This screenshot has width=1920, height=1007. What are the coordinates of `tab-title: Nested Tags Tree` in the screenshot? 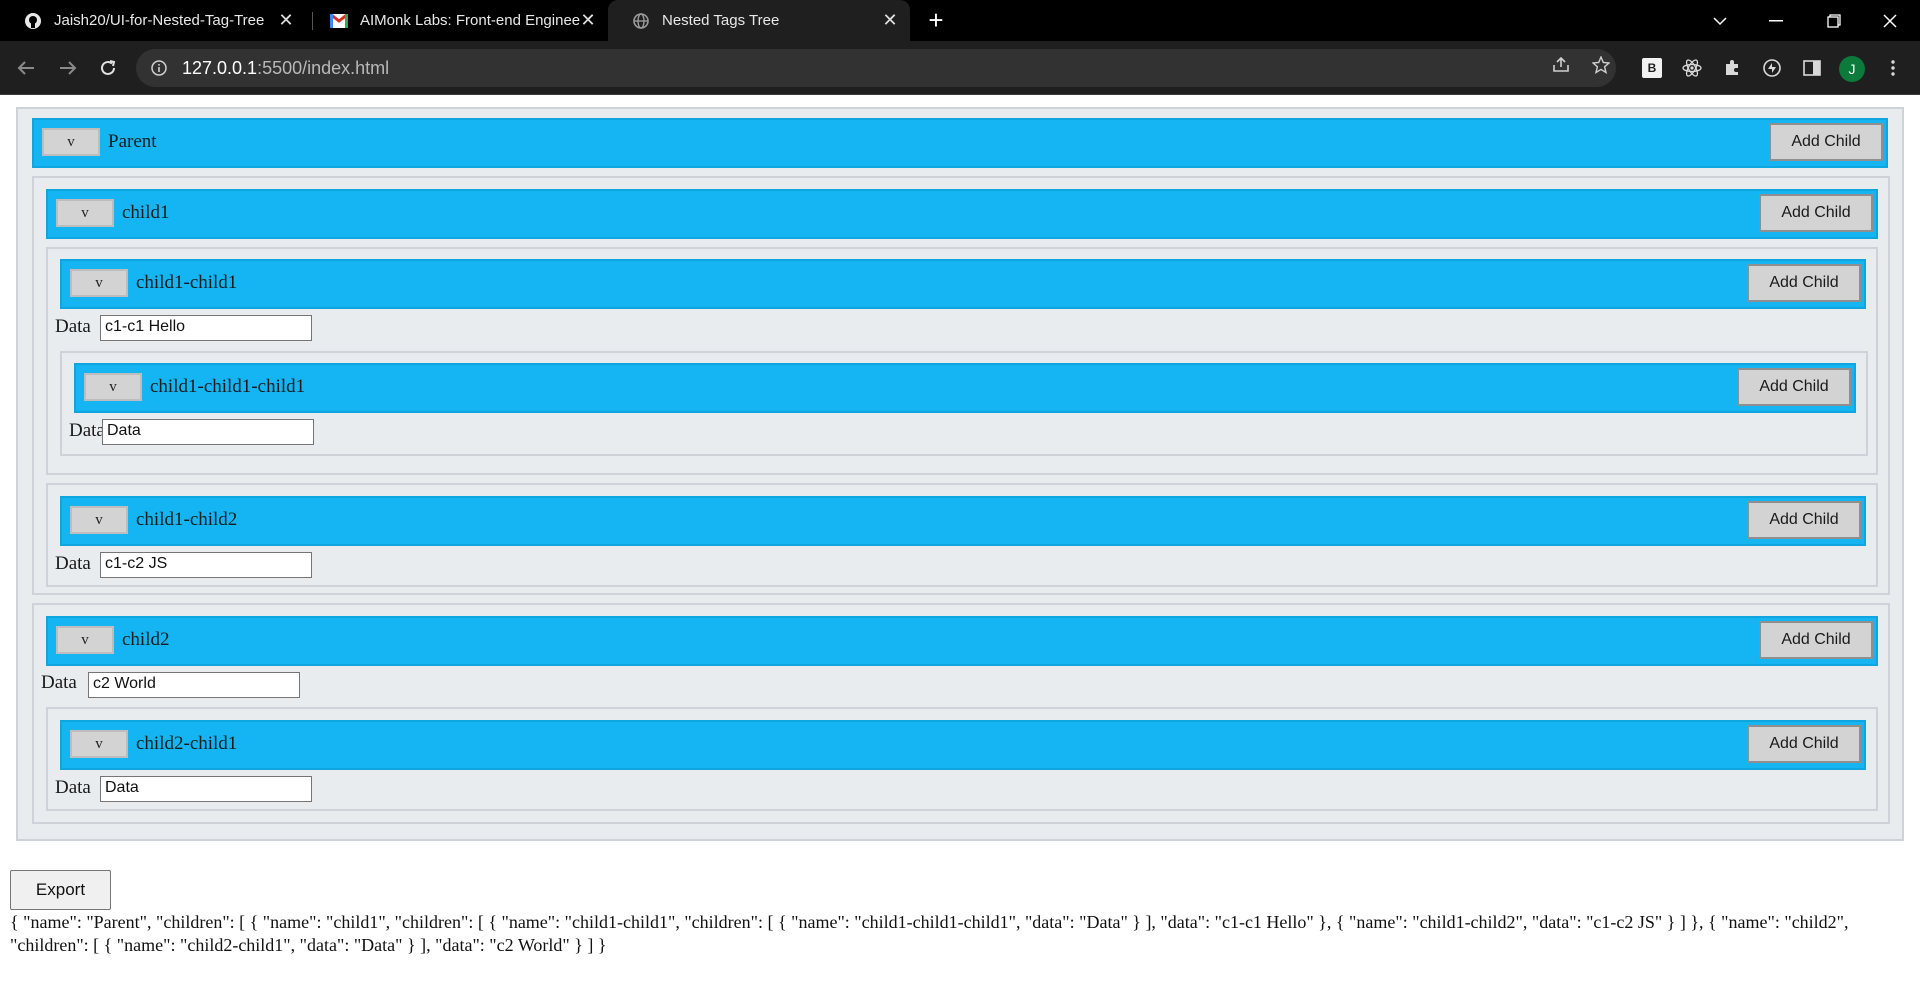 It's located at (721, 20).